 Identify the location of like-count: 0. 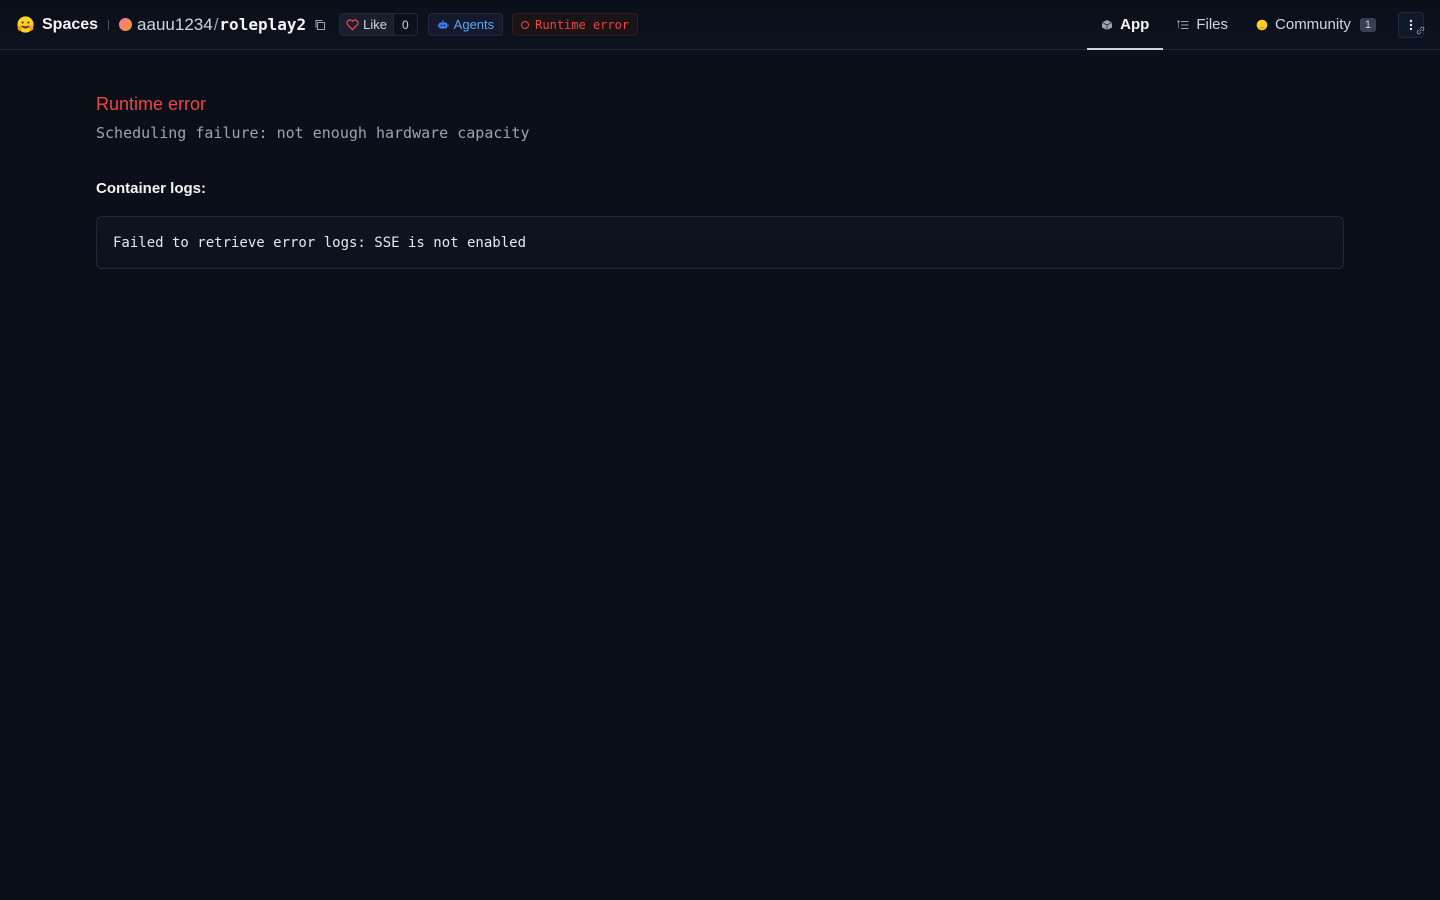
(405, 24).